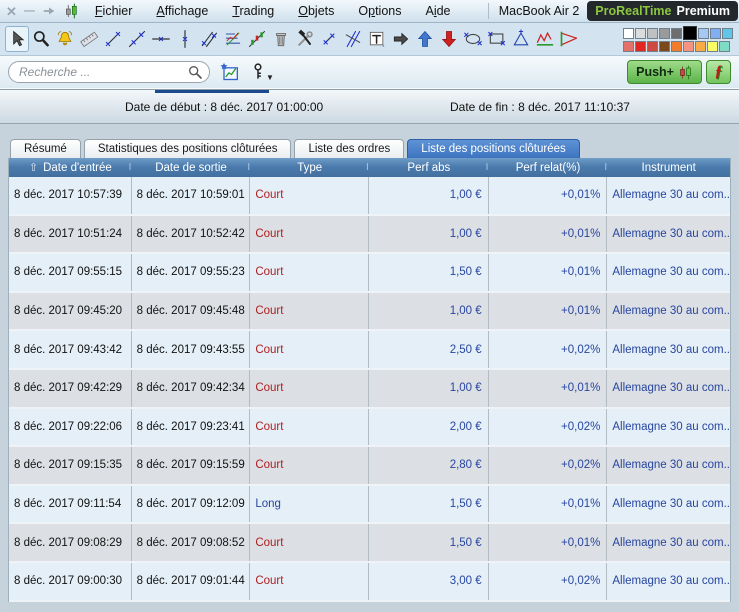 This screenshot has height=612, width=739. What do you see at coordinates (569, 39) in the screenshot?
I see `pennant-pattern-tool-icon` at bounding box center [569, 39].